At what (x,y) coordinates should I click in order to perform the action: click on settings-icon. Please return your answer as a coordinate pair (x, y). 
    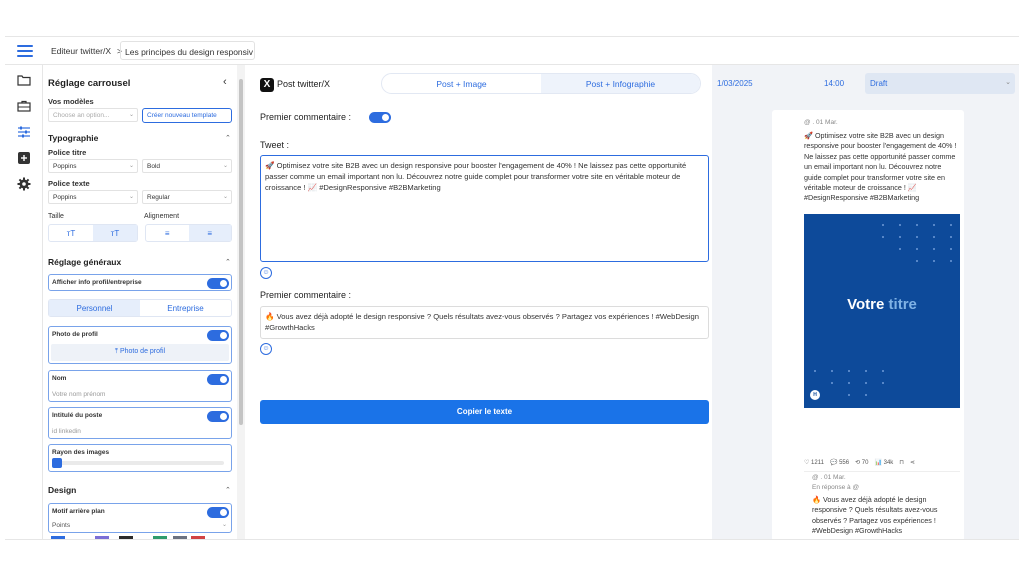
    Looking at the image, I should click on (24, 184).